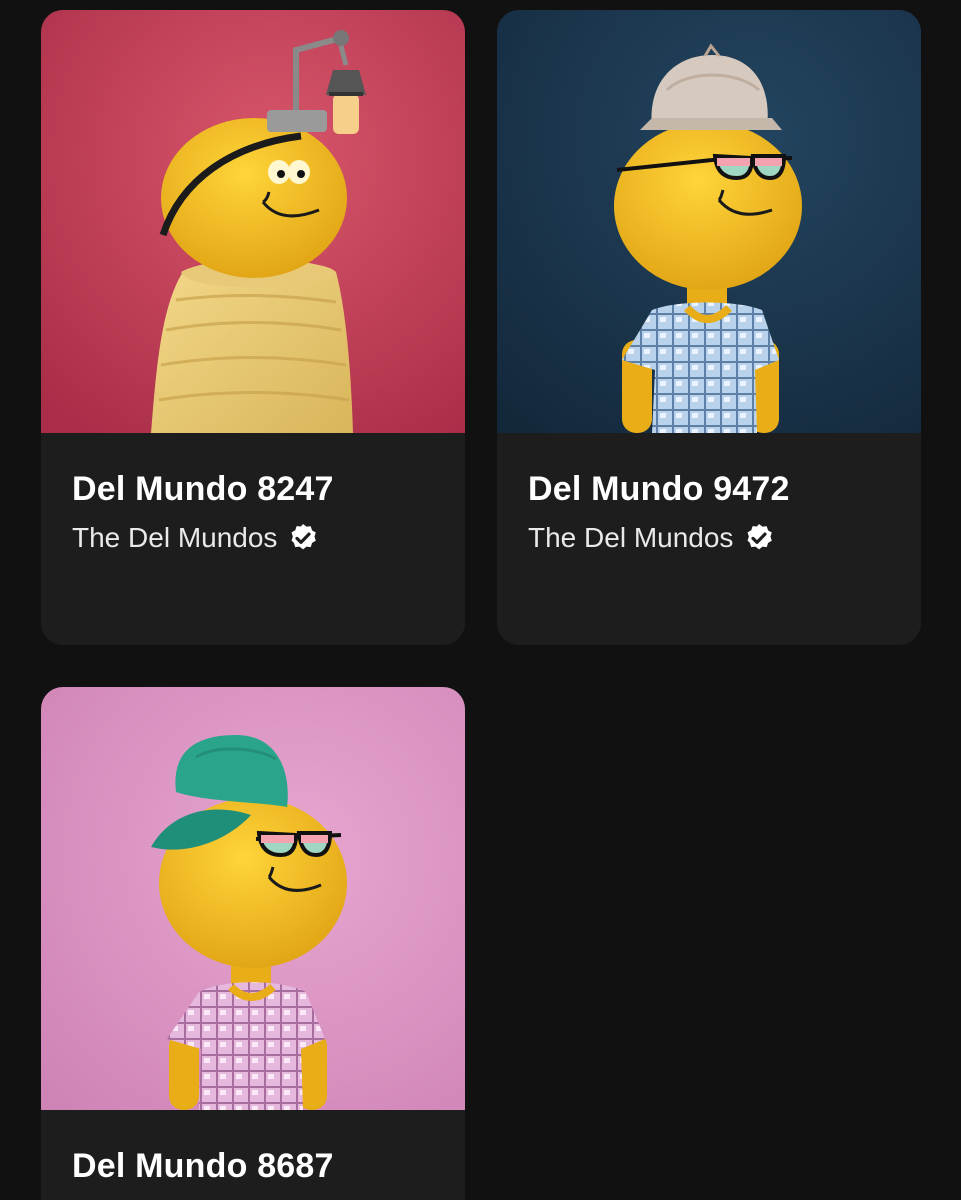 This screenshot has height=1200, width=961. What do you see at coordinates (253, 1166) in the screenshot?
I see `nft-title: Del Mundo 8687` at bounding box center [253, 1166].